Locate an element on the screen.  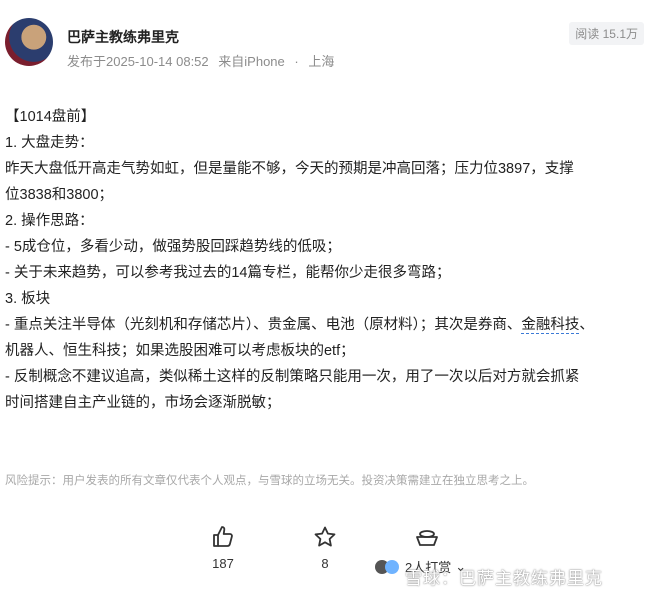
tip-gift-icon is located at coordinates (427, 538).